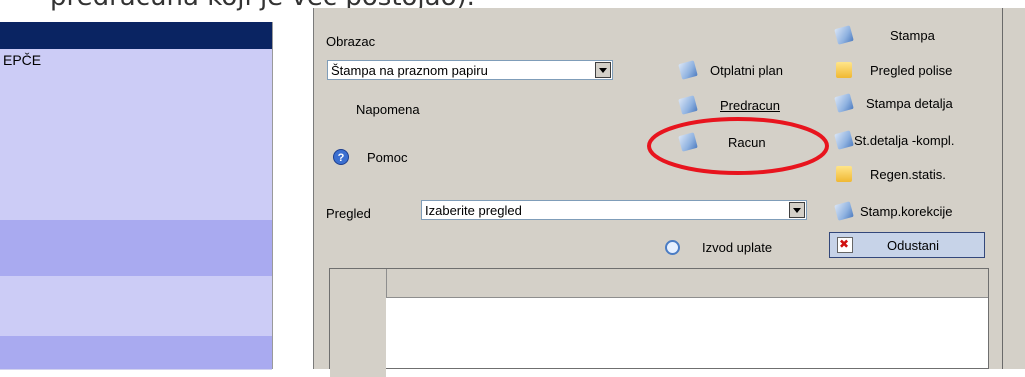 This screenshot has height=377, width=1025. I want to click on napomena-label: Napomena, so click(388, 109).